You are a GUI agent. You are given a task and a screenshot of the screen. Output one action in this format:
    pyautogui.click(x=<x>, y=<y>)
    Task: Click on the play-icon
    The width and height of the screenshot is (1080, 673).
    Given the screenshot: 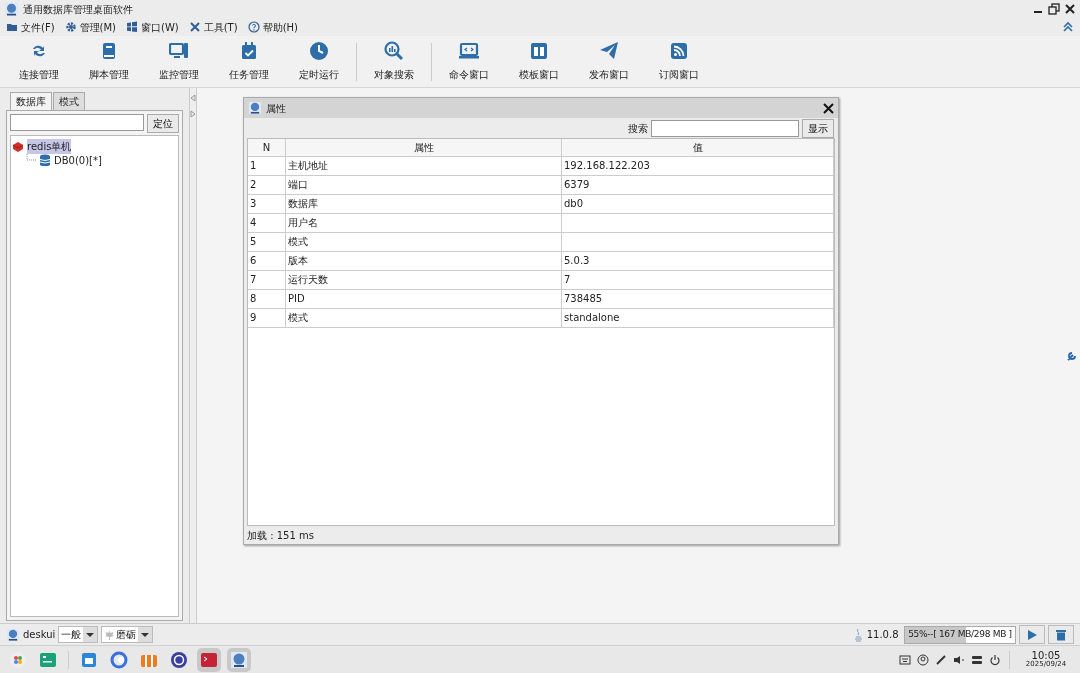 What is the action you would take?
    pyautogui.click(x=1032, y=634)
    